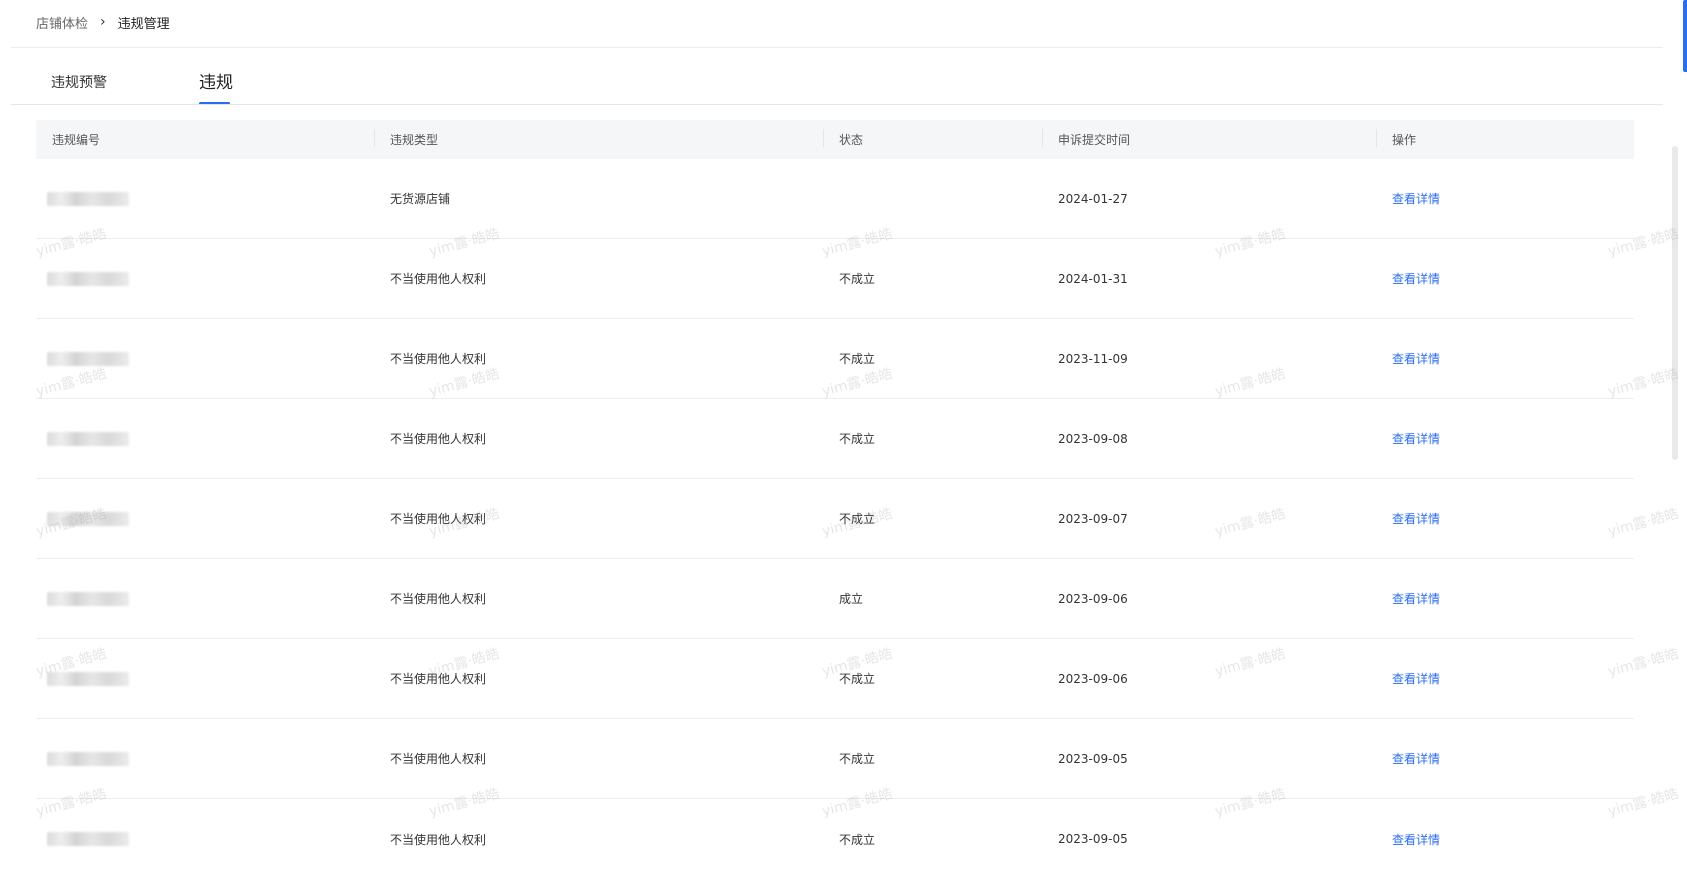  What do you see at coordinates (76, 140) in the screenshot?
I see `column-header-id: 违规编号` at bounding box center [76, 140].